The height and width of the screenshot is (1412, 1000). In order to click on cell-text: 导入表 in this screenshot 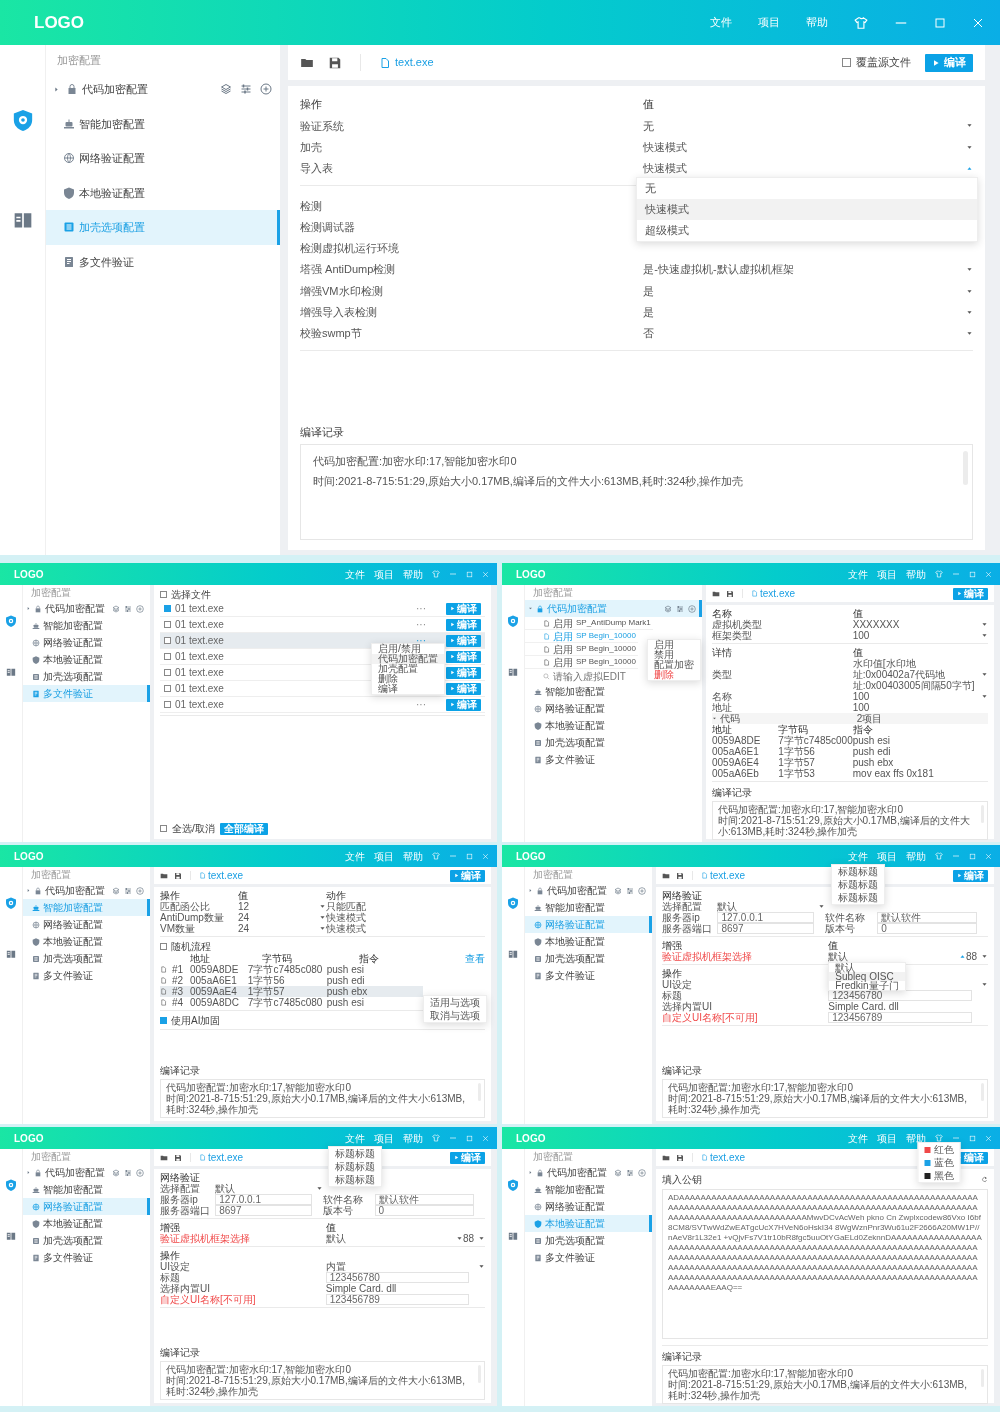, I will do `click(316, 169)`.